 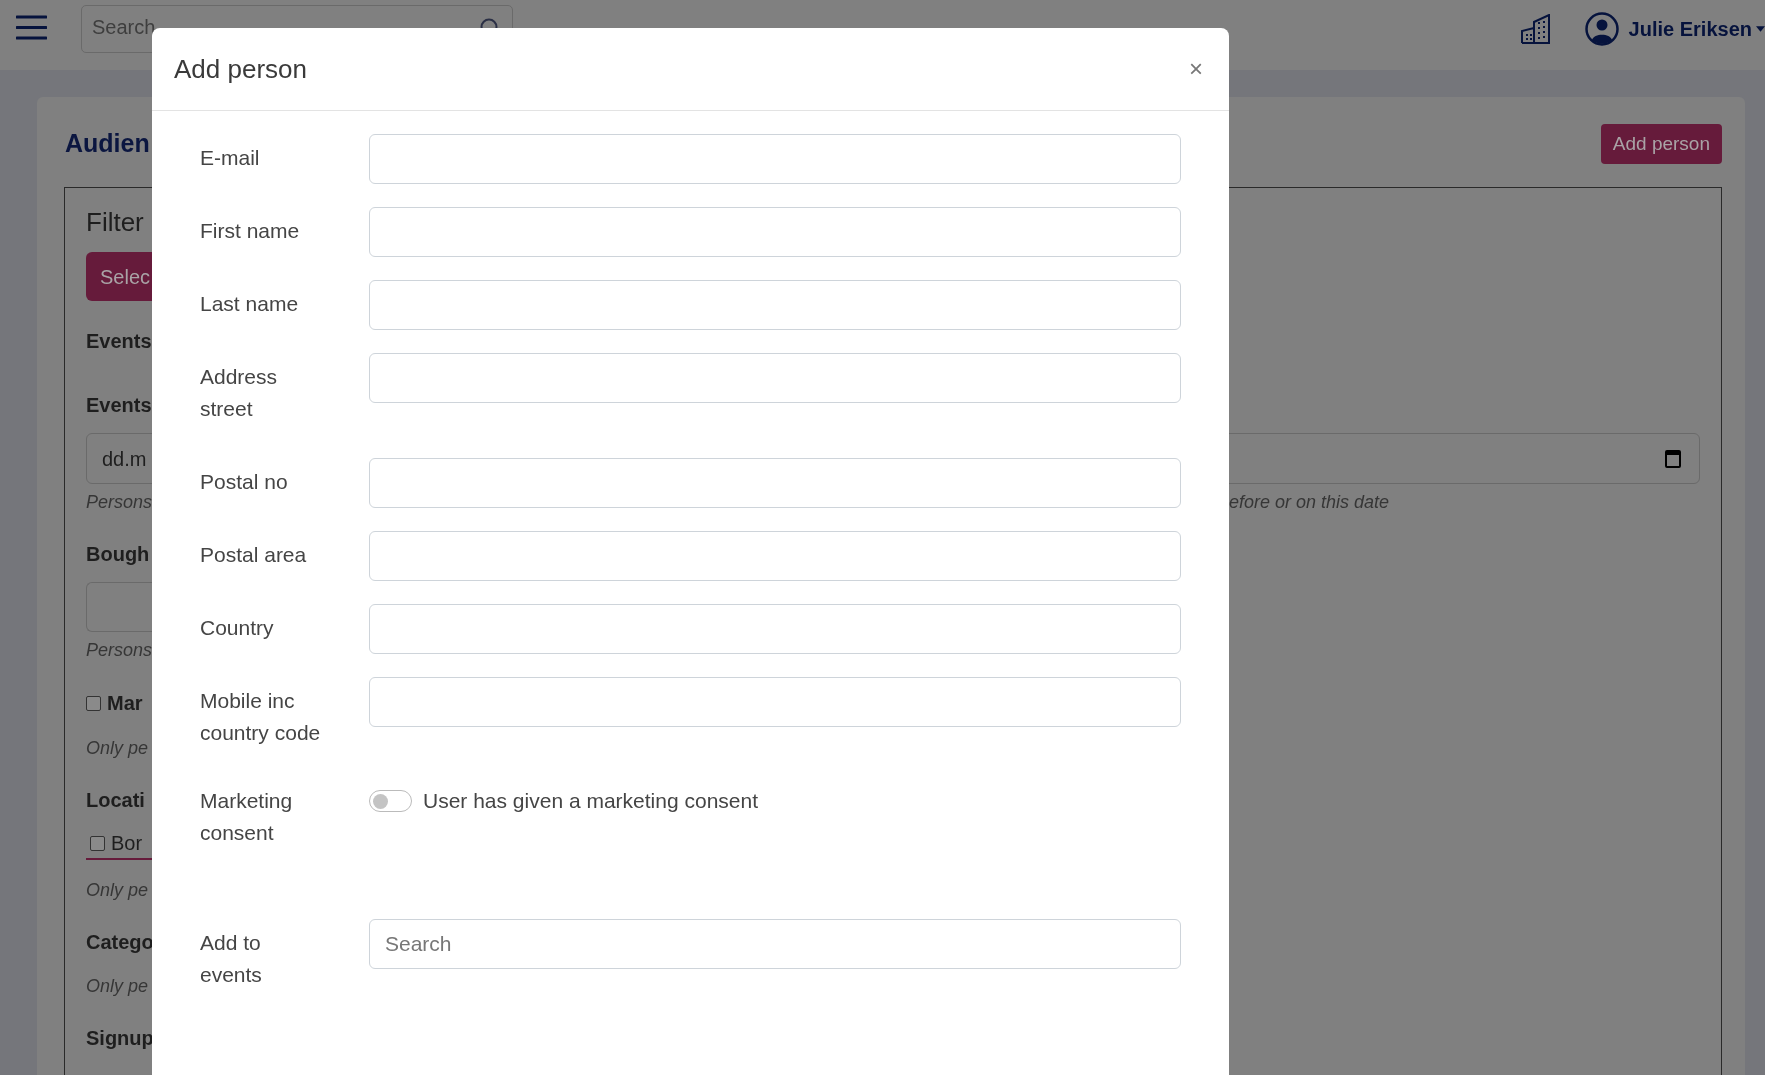 What do you see at coordinates (116, 800) in the screenshot?
I see `section-label: Locati` at bounding box center [116, 800].